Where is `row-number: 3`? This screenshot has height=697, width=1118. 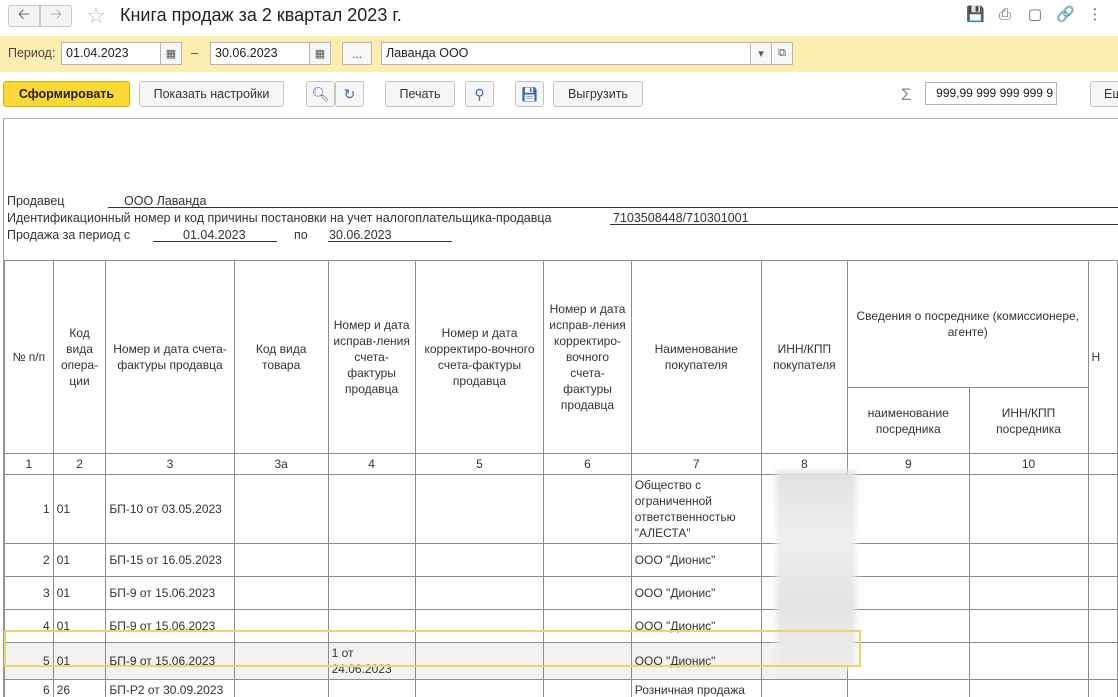 row-number: 3 is located at coordinates (29, 593).